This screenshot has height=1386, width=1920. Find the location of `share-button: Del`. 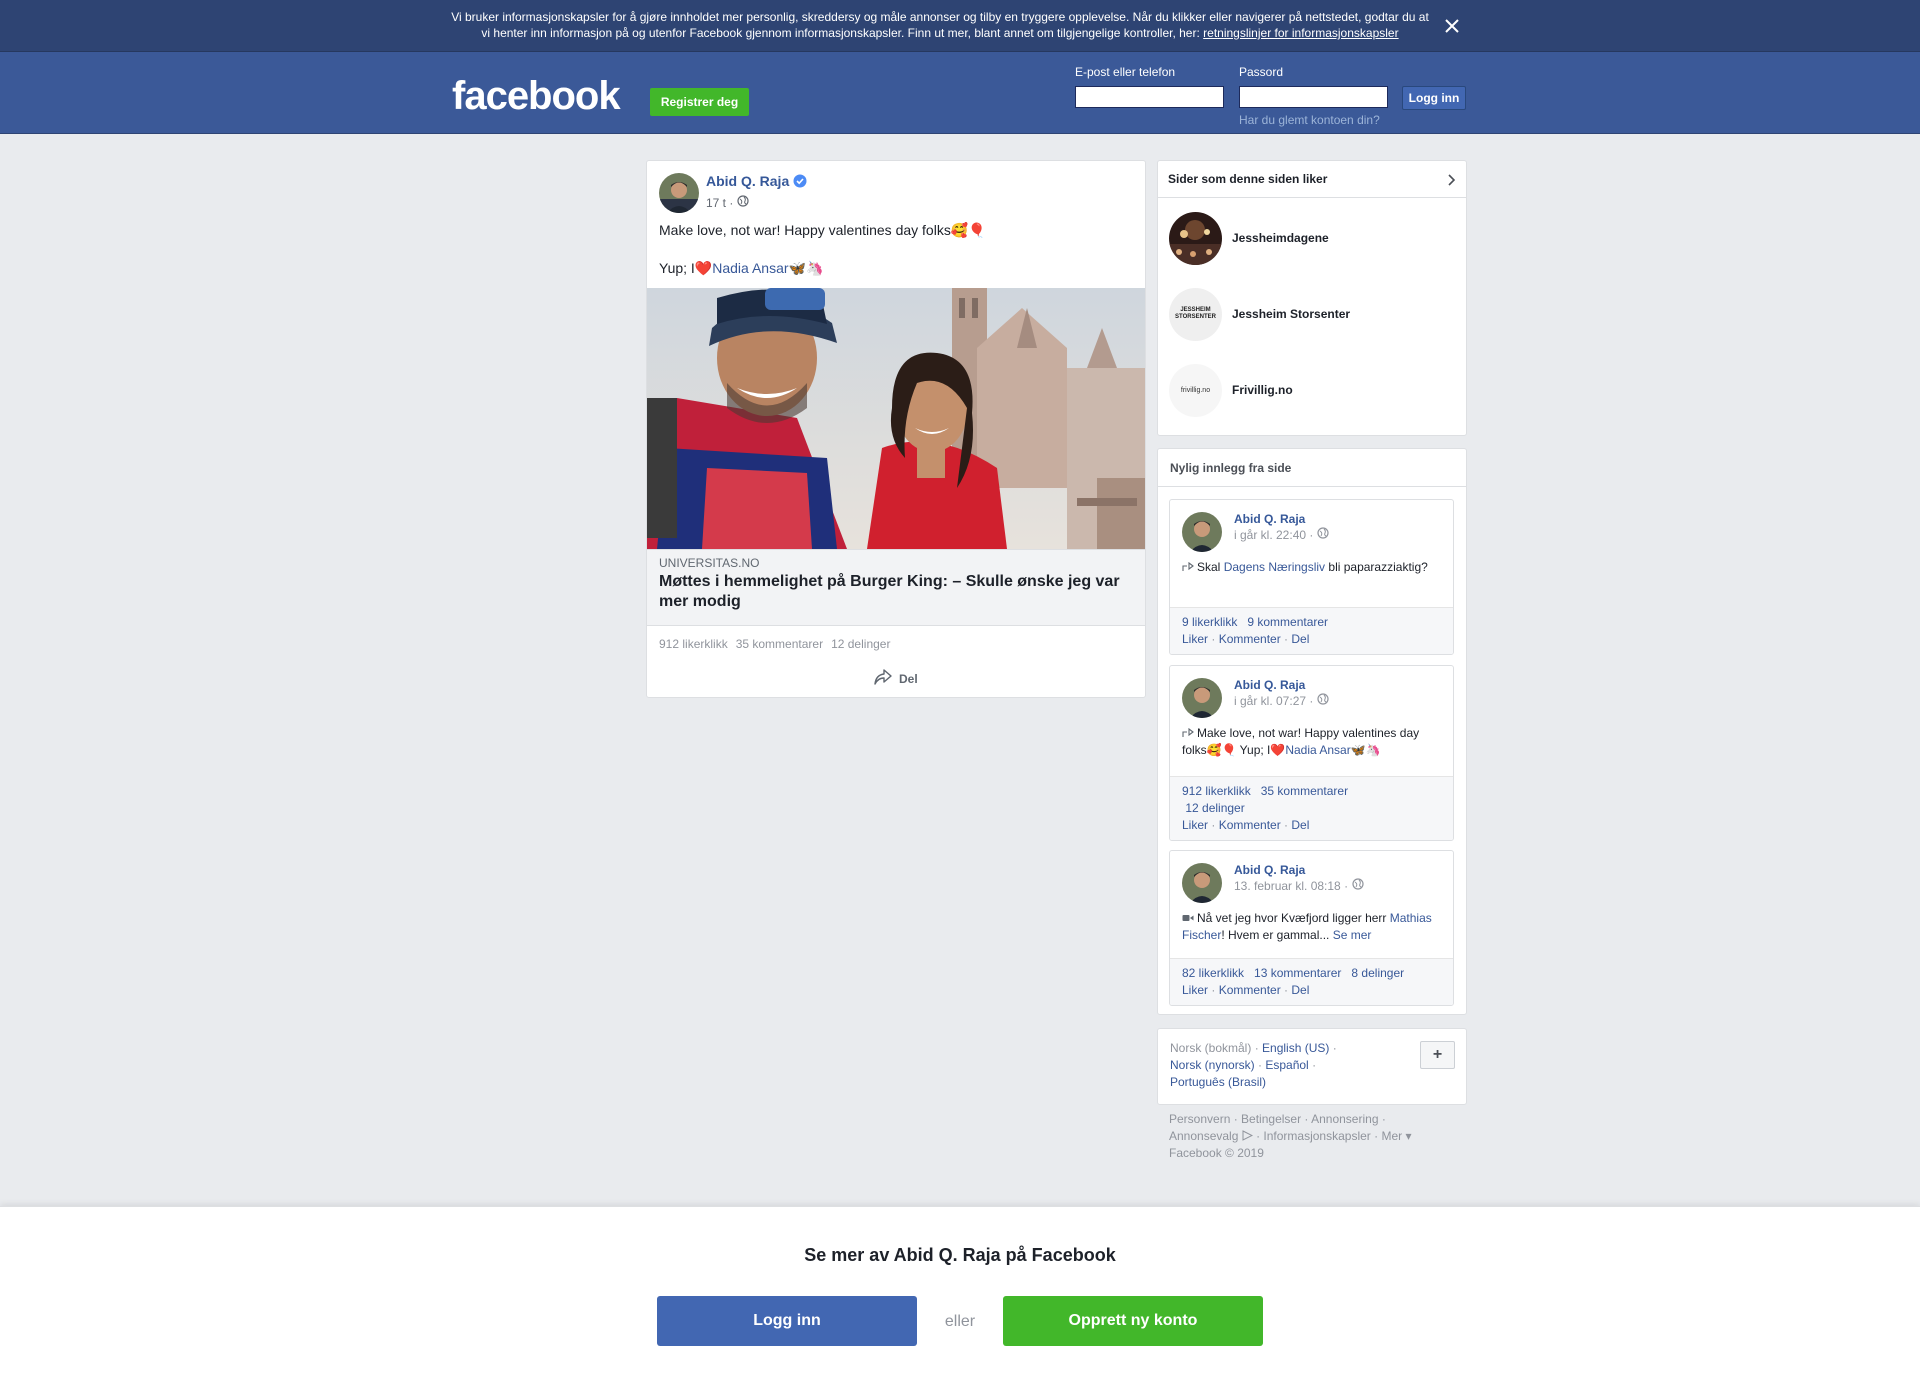

share-button: Del is located at coordinates (895, 678).